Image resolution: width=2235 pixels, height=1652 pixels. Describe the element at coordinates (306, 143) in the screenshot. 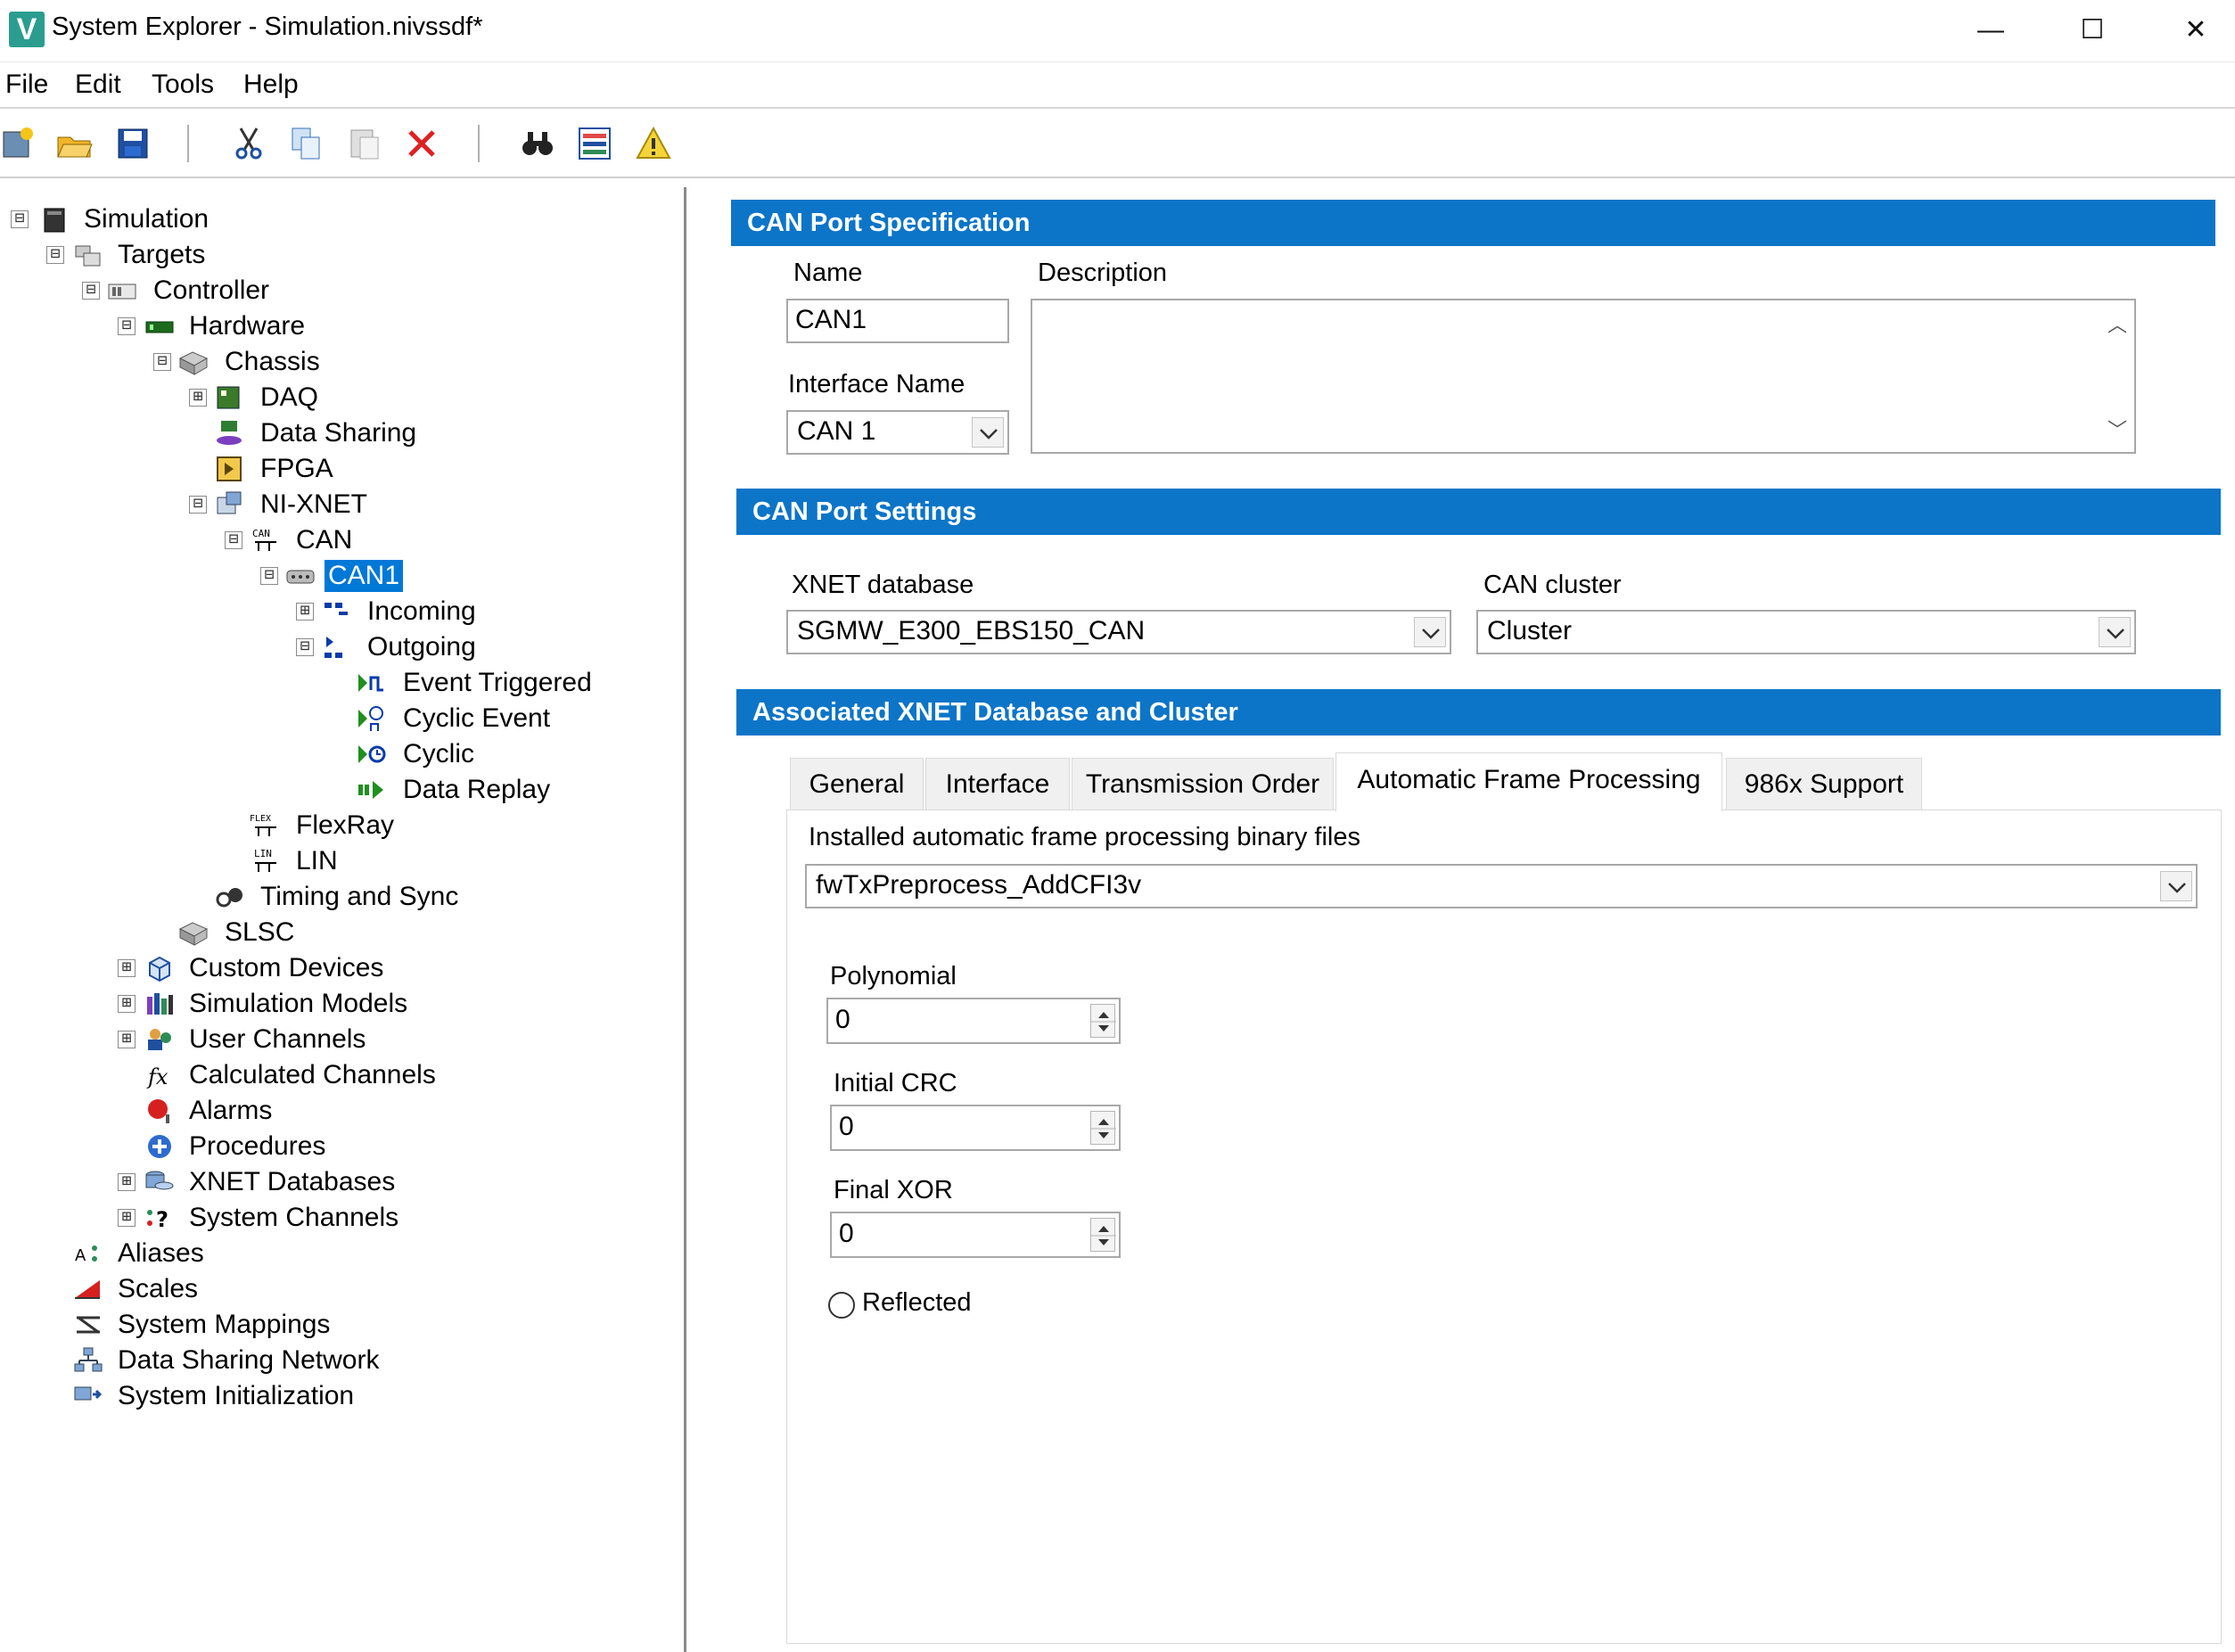

I see `copy-icon` at that location.